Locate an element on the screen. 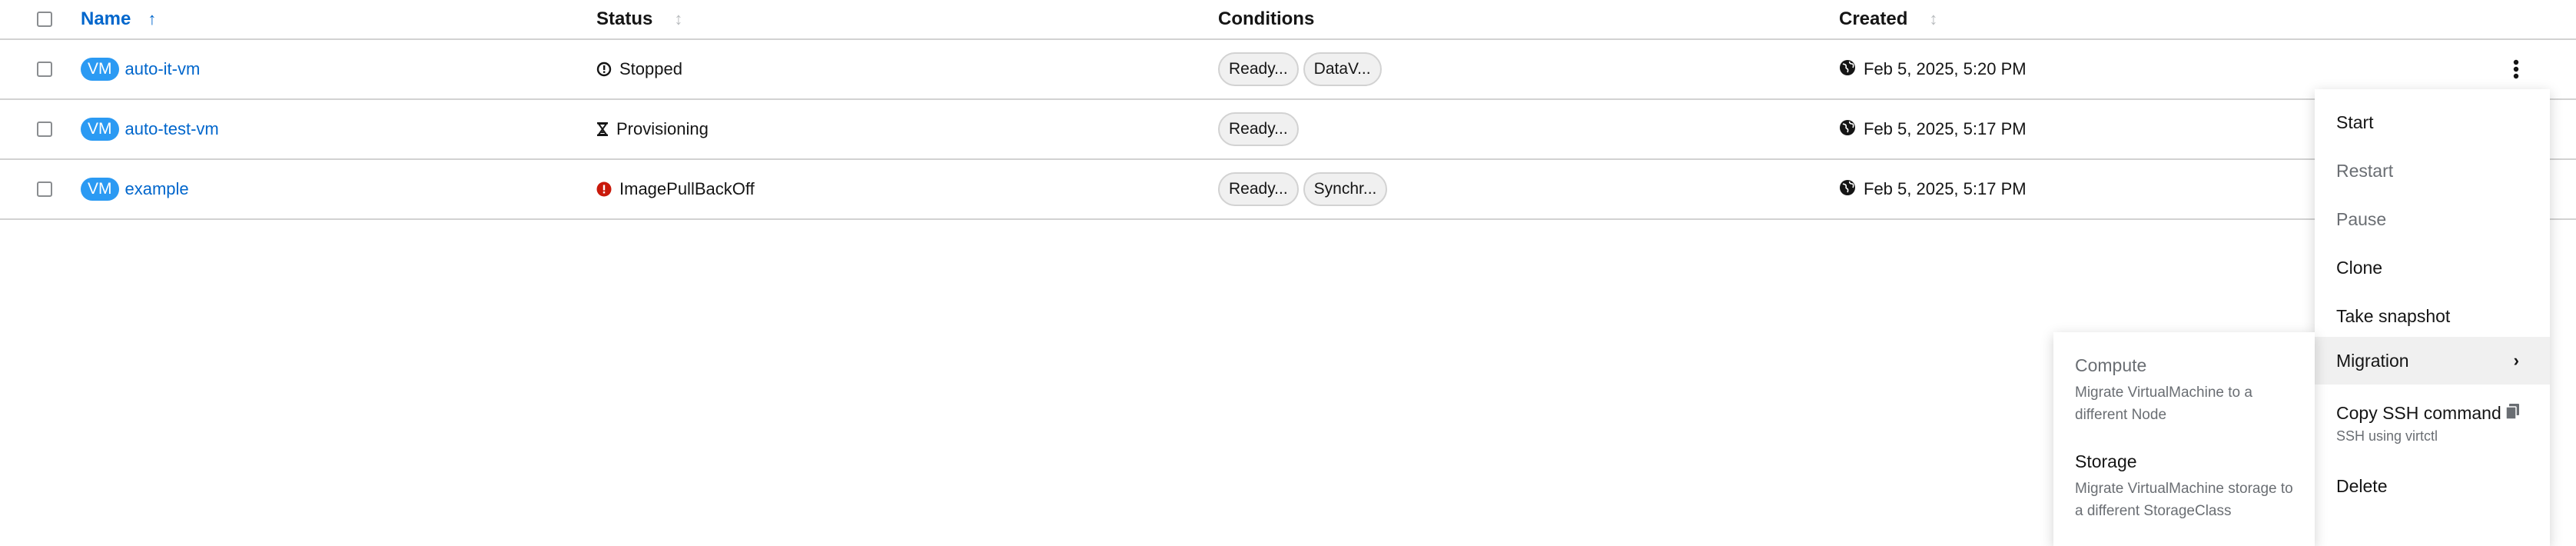  created-header: Created ↕ is located at coordinates (1888, 19).